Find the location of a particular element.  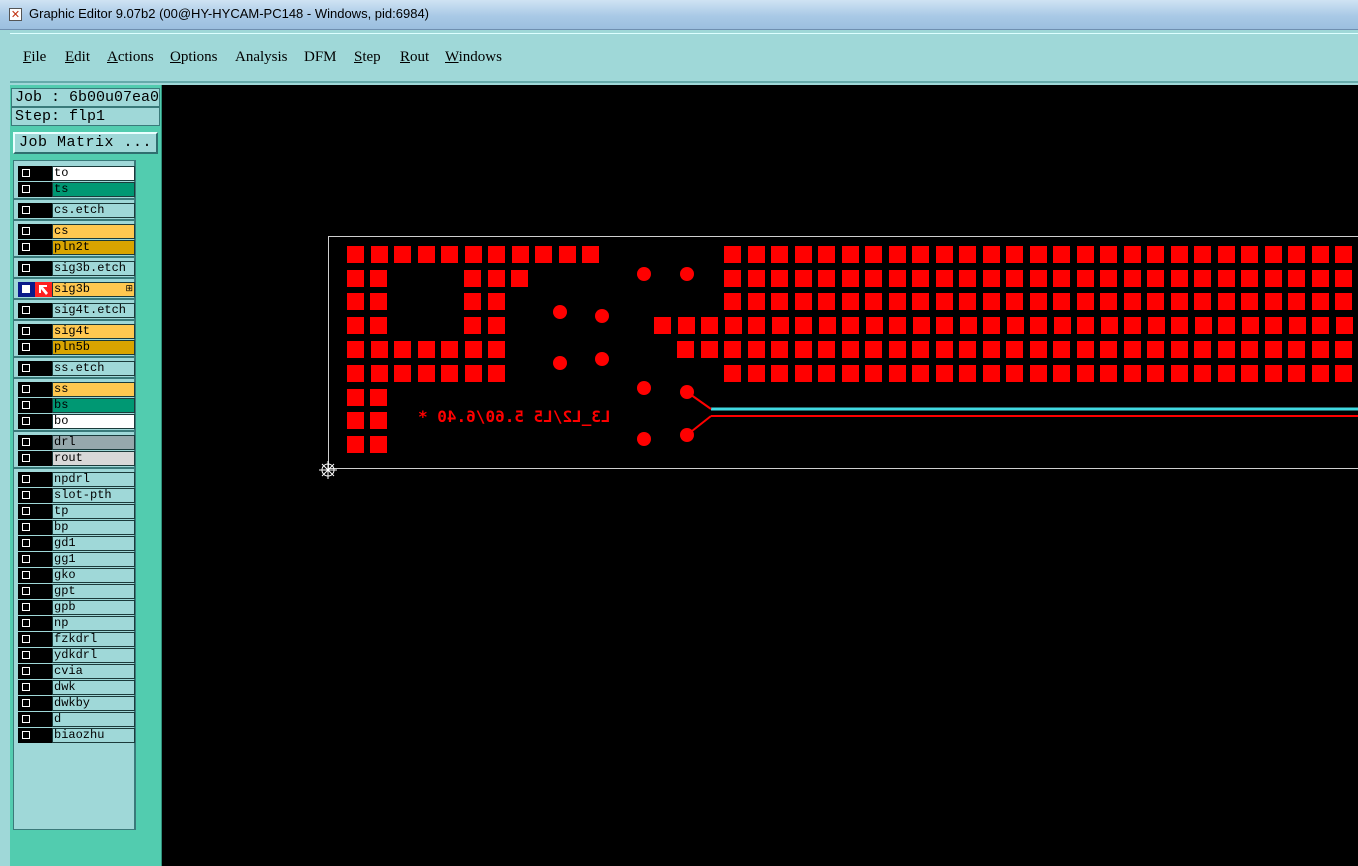

layer-row-ss.etch: ss.etch is located at coordinates (76, 368).